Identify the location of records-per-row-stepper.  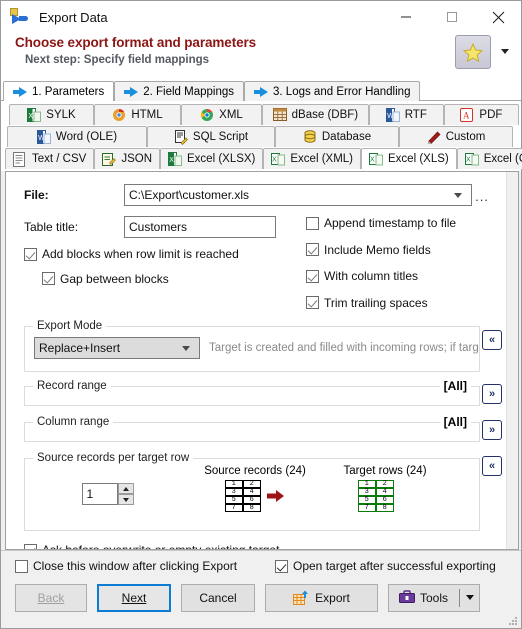
(125, 494).